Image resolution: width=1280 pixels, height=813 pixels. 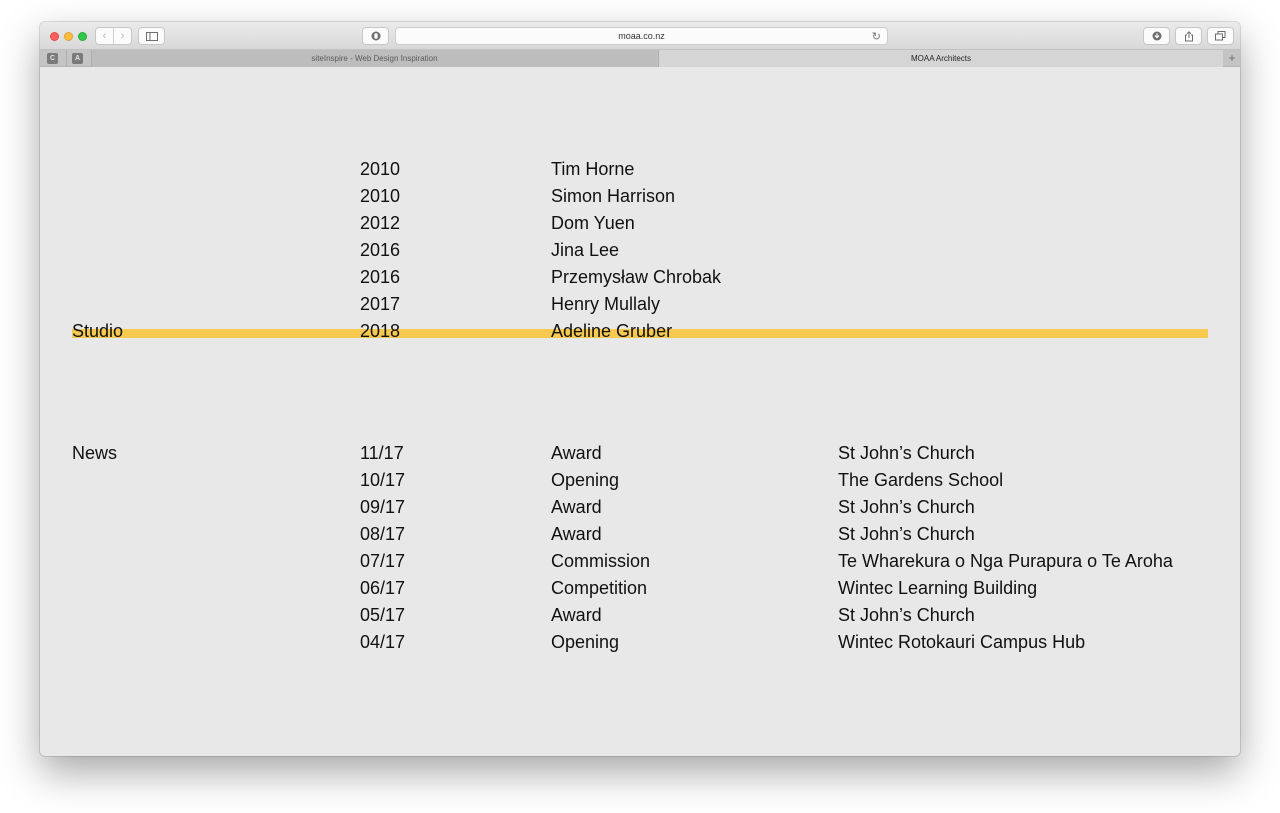 What do you see at coordinates (122, 36) in the screenshot?
I see `forward-icon: ›` at bounding box center [122, 36].